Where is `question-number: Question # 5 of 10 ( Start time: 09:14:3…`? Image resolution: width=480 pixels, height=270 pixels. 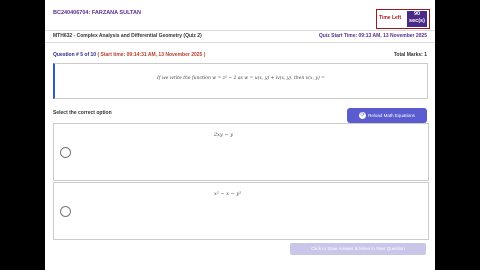
question-number: Question # 5 of 10 ( Start time: 09:14:3… is located at coordinates (129, 55).